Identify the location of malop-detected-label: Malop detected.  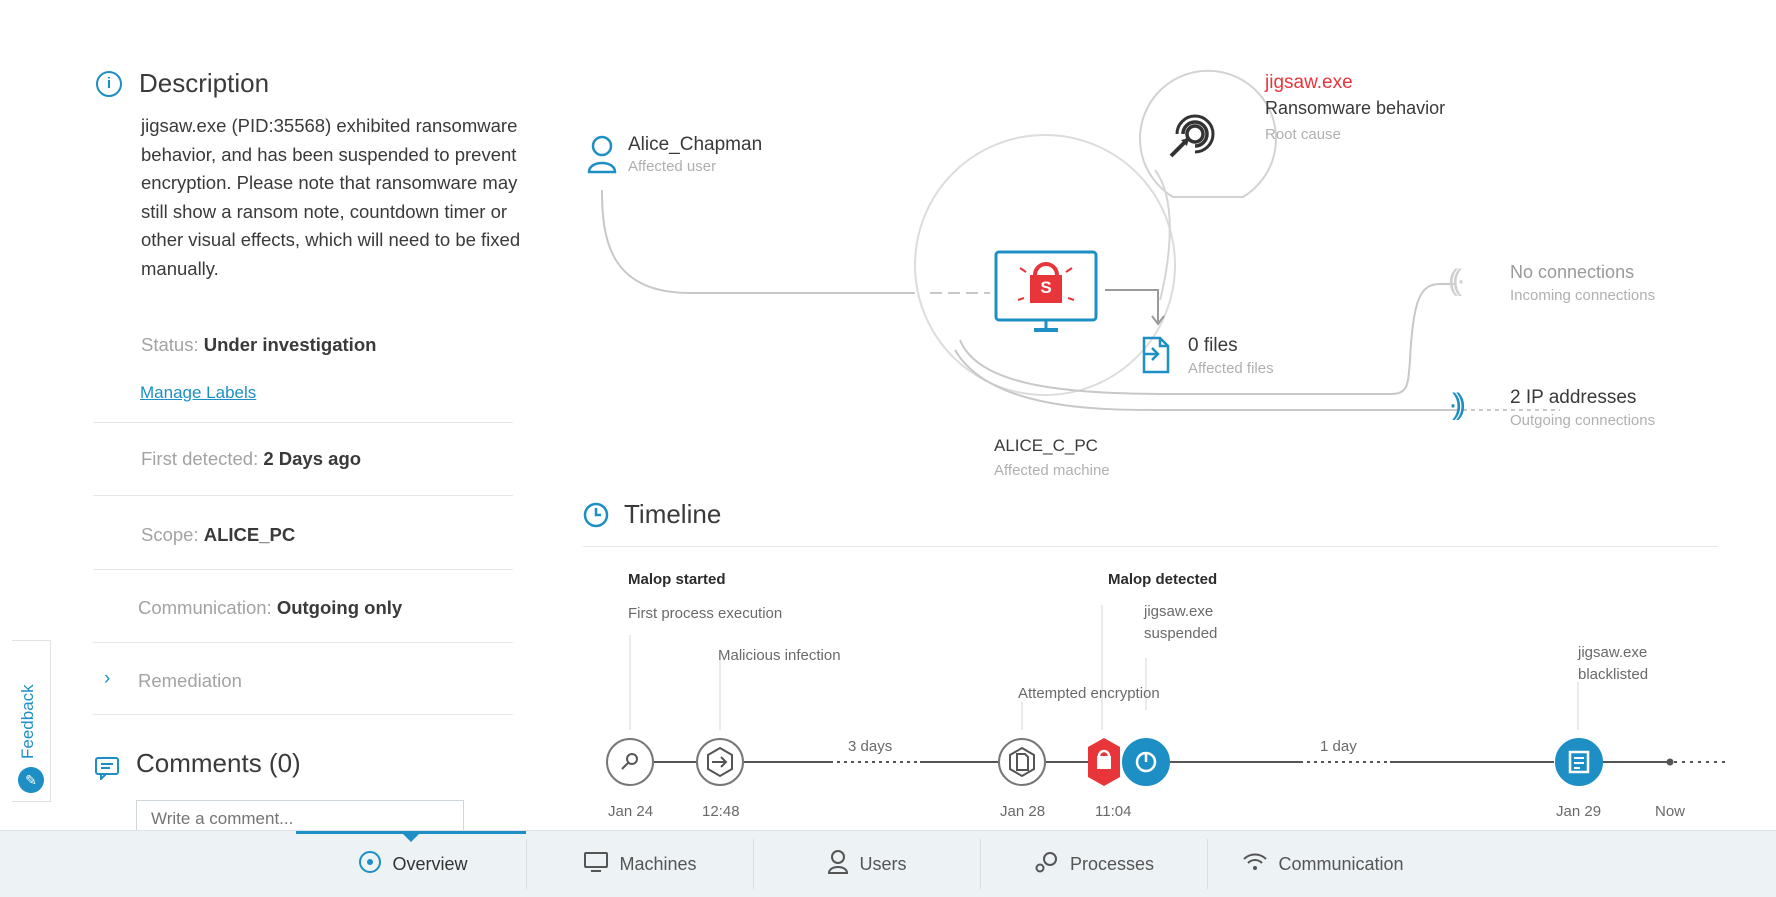
(1163, 579).